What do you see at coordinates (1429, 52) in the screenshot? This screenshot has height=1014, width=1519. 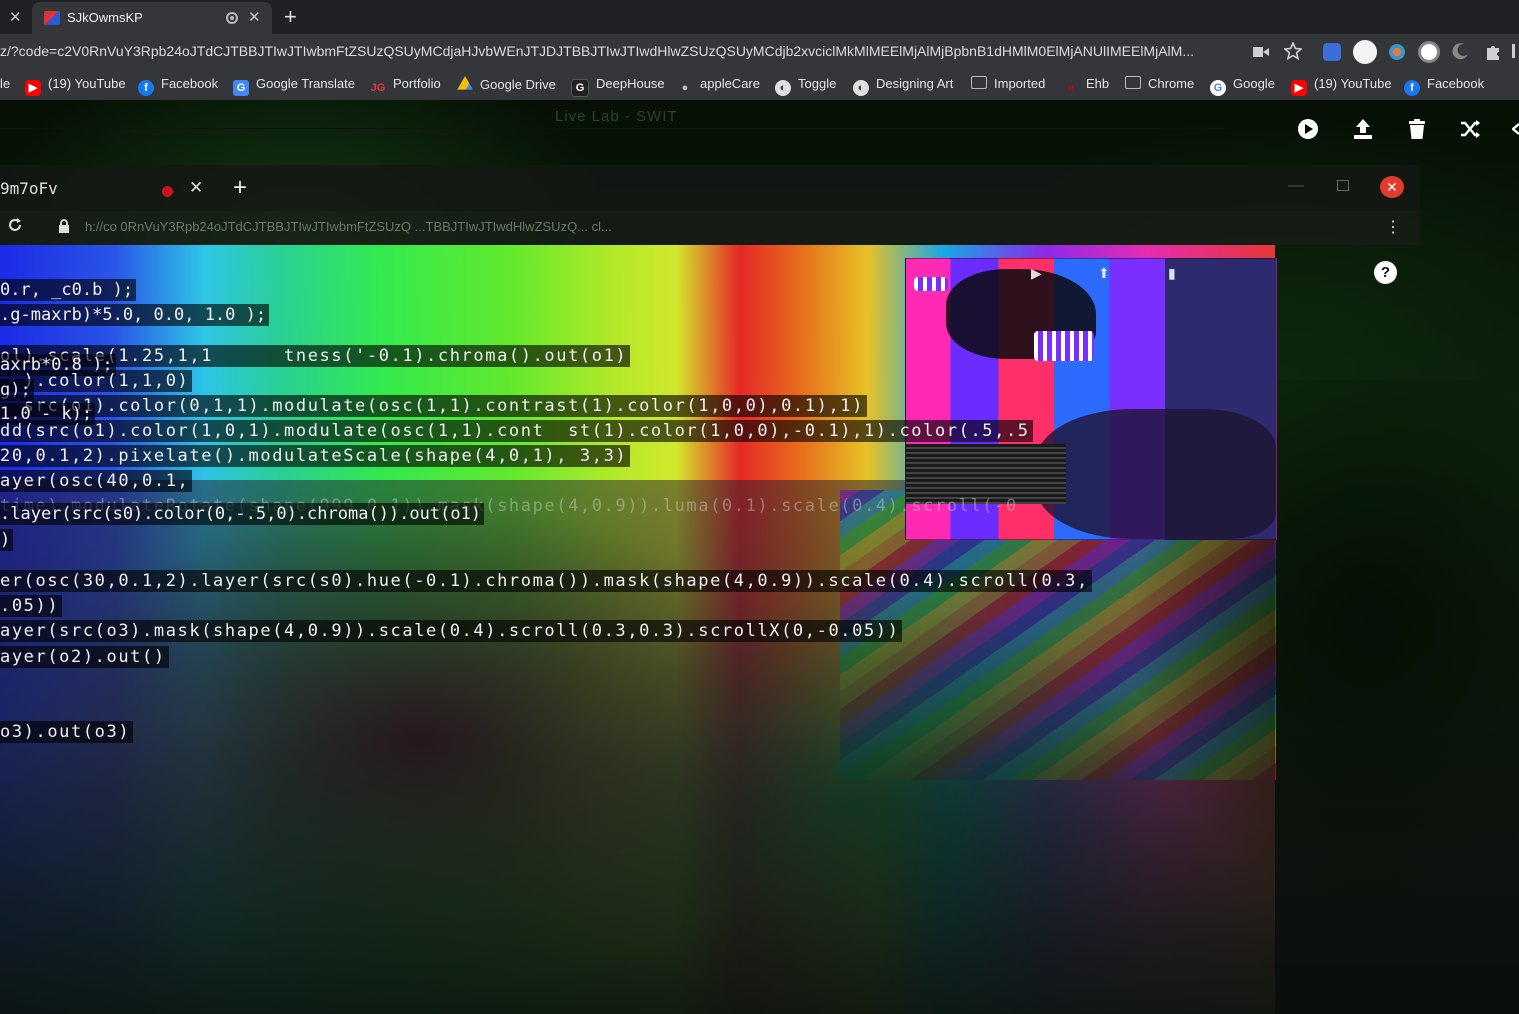 I see `record-extension-icon` at bounding box center [1429, 52].